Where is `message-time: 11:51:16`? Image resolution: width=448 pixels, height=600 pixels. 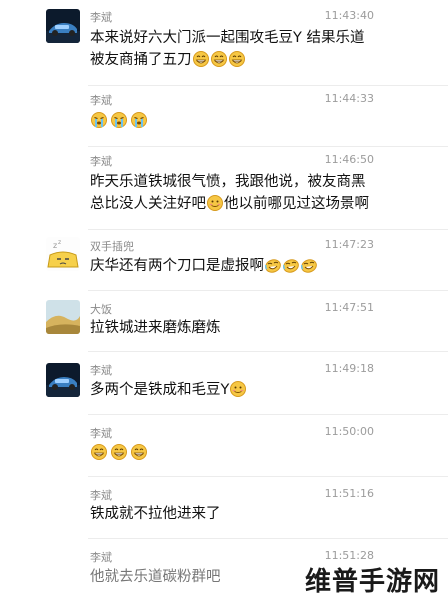 message-time: 11:51:16 is located at coordinates (349, 493).